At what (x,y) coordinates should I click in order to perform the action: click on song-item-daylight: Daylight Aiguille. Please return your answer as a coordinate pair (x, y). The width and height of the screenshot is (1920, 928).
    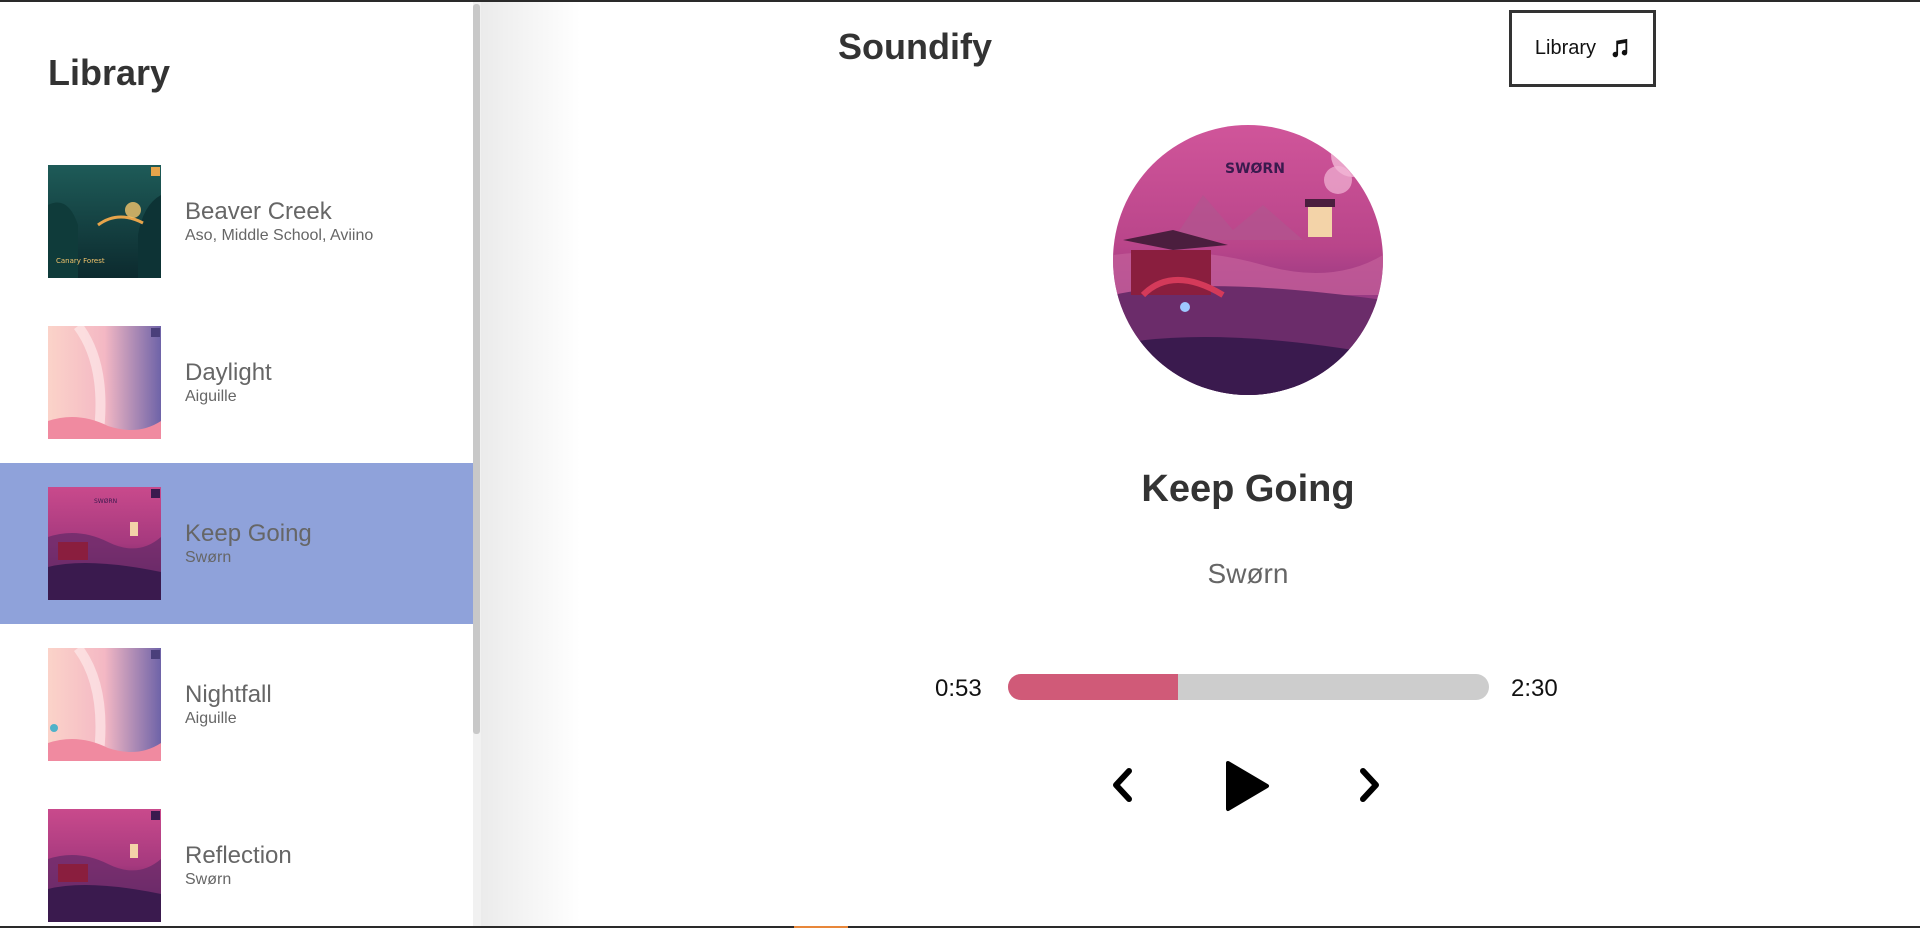
    Looking at the image, I should click on (236, 382).